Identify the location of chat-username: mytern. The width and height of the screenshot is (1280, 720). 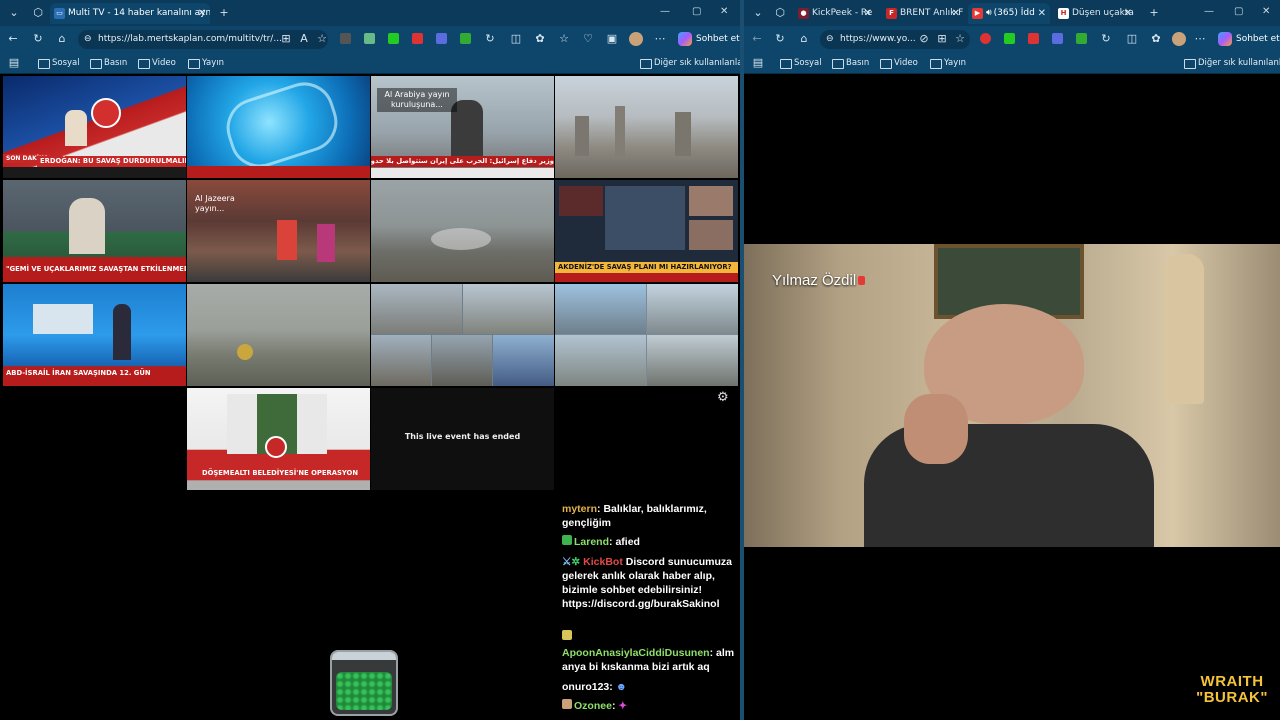
(579, 509).